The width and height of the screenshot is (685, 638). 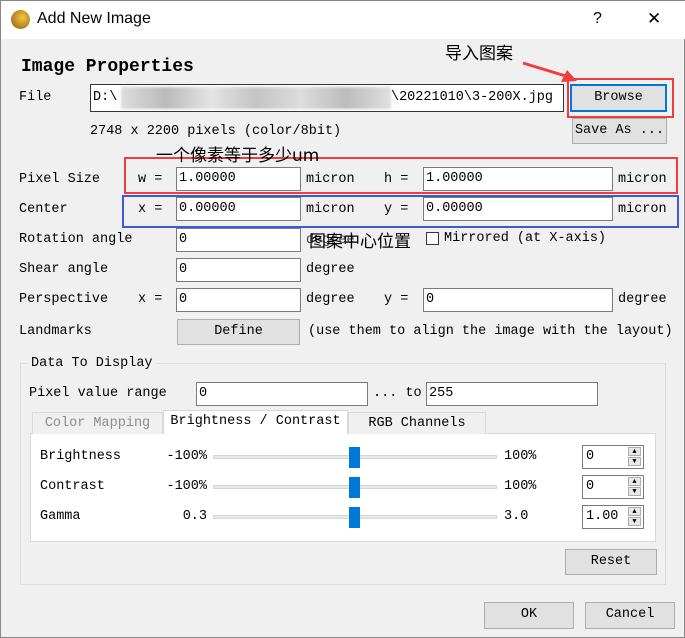 What do you see at coordinates (396, 299) in the screenshot?
I see `perspective-y-label: y =` at bounding box center [396, 299].